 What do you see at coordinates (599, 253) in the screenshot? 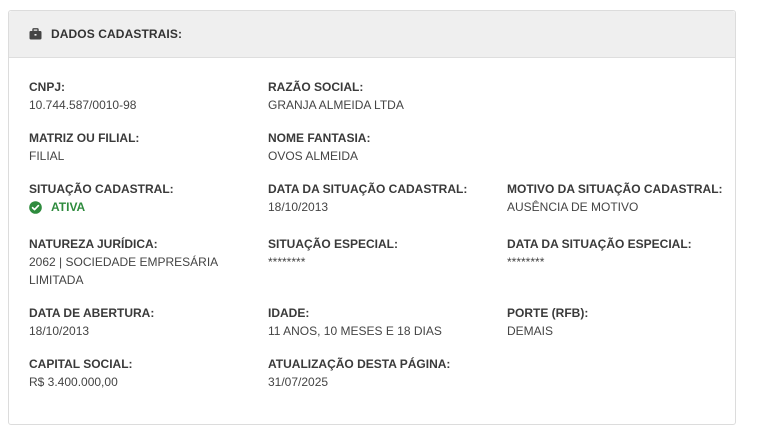
I see `field-data-situacao-especial: DATA DA SITUAÇÃO ESPECIAL: ********` at bounding box center [599, 253].